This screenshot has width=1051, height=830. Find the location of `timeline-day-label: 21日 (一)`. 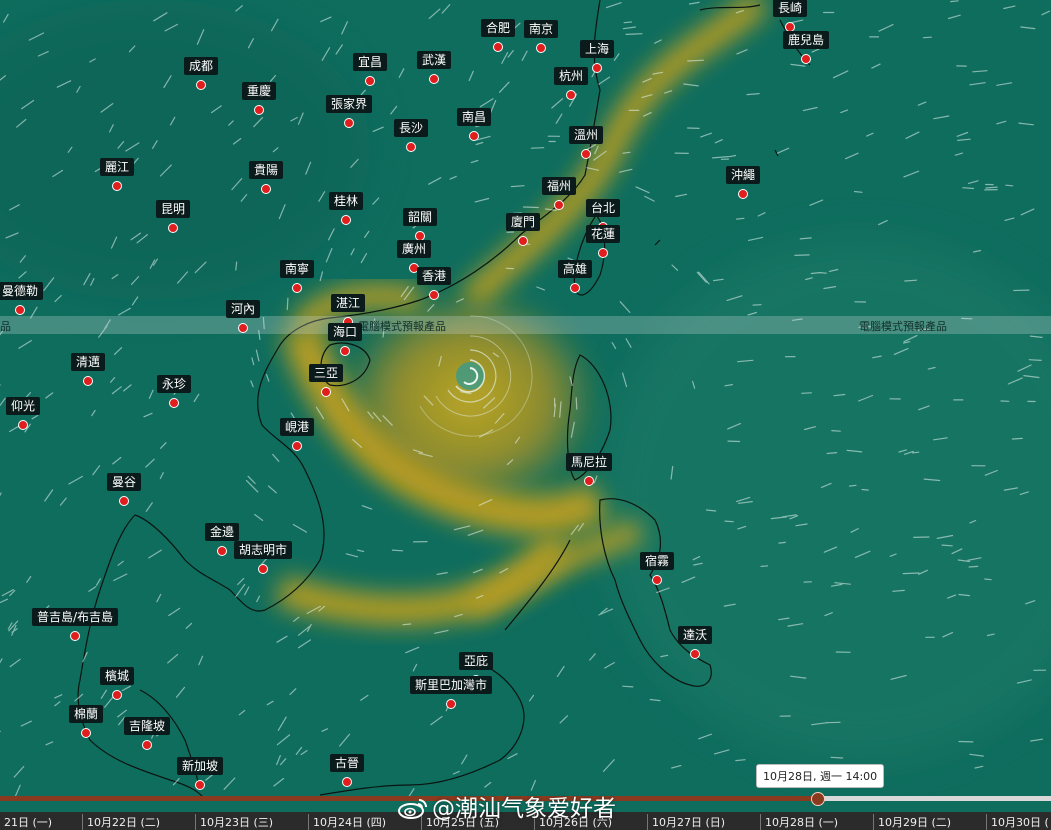

timeline-day-label: 21日 (一) is located at coordinates (26, 822).